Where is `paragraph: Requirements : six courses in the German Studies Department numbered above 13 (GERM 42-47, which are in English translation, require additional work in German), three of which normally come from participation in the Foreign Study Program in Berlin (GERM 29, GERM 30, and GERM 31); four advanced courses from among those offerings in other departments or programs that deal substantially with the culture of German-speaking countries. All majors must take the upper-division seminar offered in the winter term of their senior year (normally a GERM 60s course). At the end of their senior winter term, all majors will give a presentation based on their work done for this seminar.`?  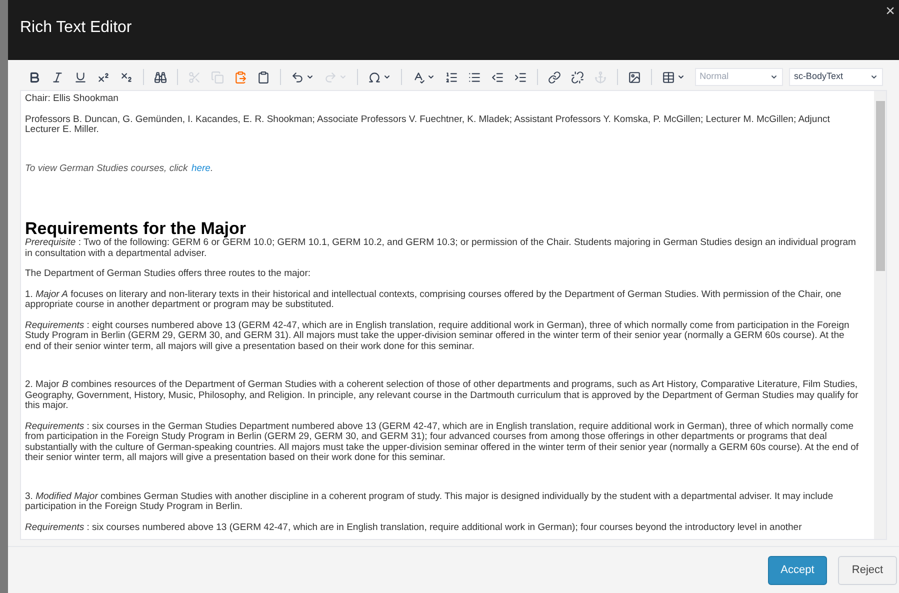
paragraph: Requirements : six courses in the German Studies Department numbered above 13 (GERM 42-47, which are in English translation, require additional work in German), three of which normally come from participation in the Foreign Study Program in Berlin (GERM 29, GERM 30, and GERM 31); four advanced courses from among those offerings in other departments or programs that deal substantially with the culture of German-speaking countries. All majors must take the upper-division seminar offered in the winter term of their senior year (normally a GERM 60s course). At the end of their senior winter term, all majors will give a presentation based on their work done for this seminar. is located at coordinates (442, 443).